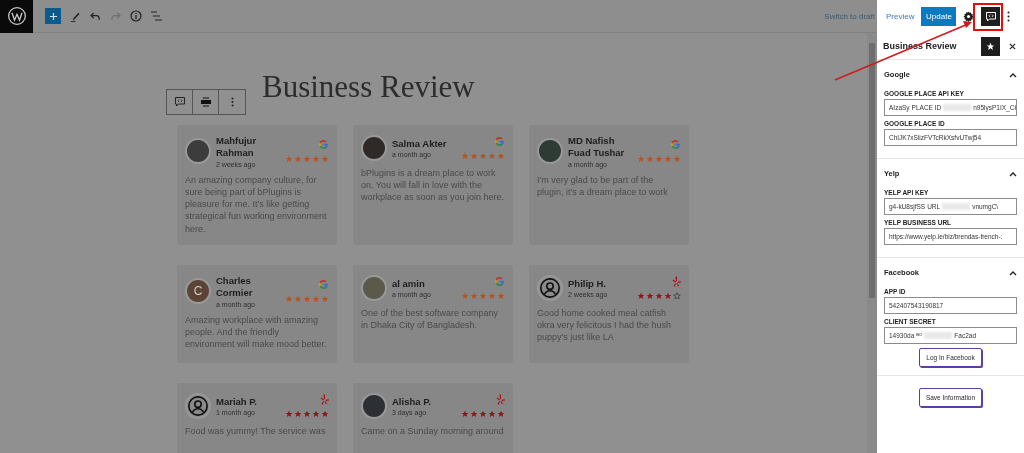 The image size is (1024, 453). I want to click on plus-icon, so click(53, 16).